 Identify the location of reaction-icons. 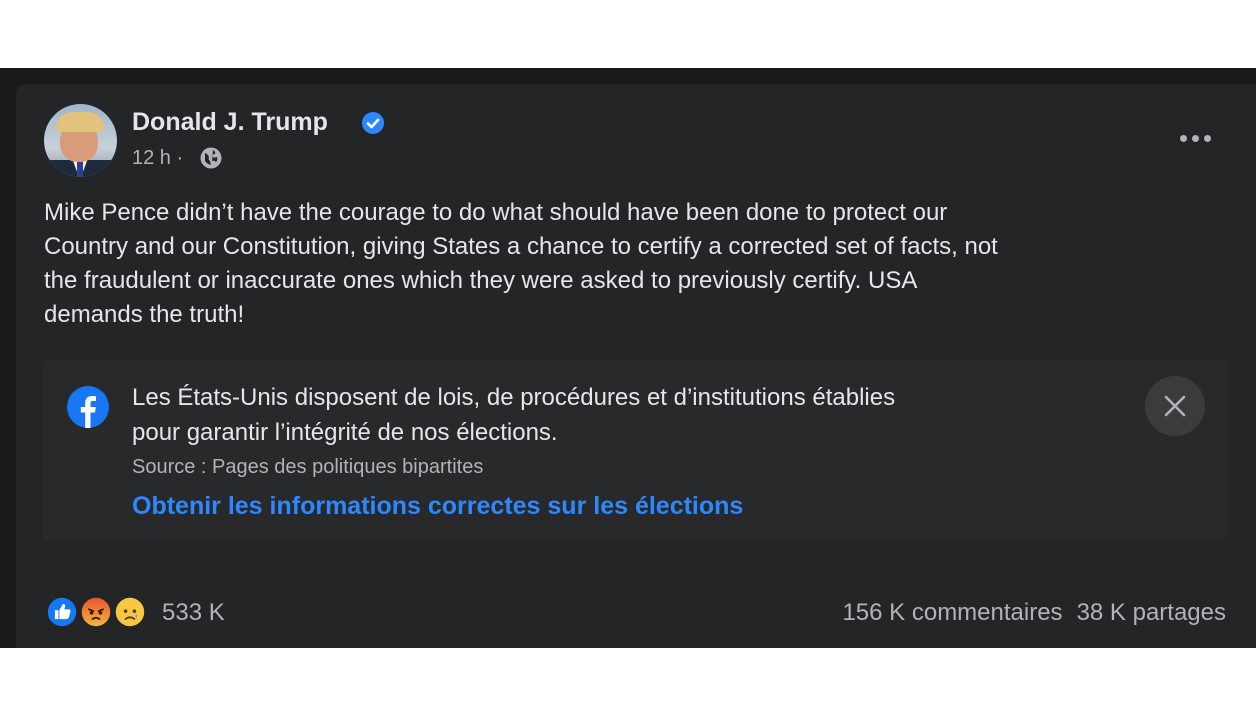
(98, 612).